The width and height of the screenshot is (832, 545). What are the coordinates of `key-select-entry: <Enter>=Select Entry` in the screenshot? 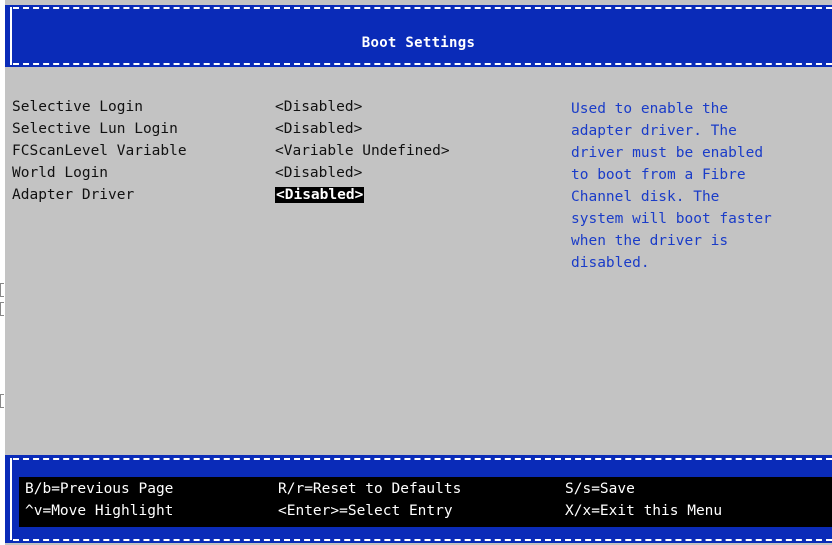 It's located at (365, 511).